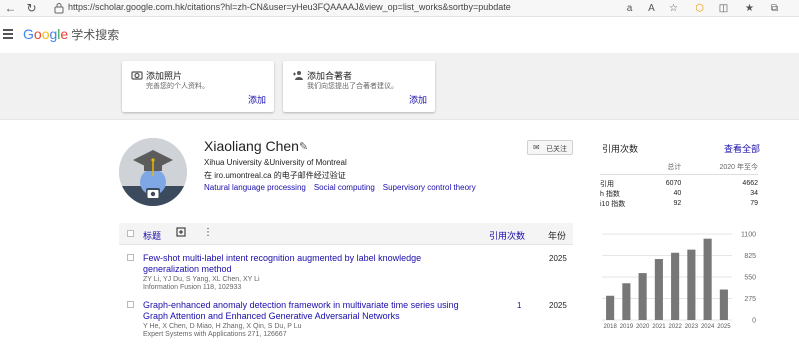 The image size is (799, 344). Describe the element at coordinates (71, 34) in the screenshot. I see `google-scholar-logo: Google 学术搜索` at that location.